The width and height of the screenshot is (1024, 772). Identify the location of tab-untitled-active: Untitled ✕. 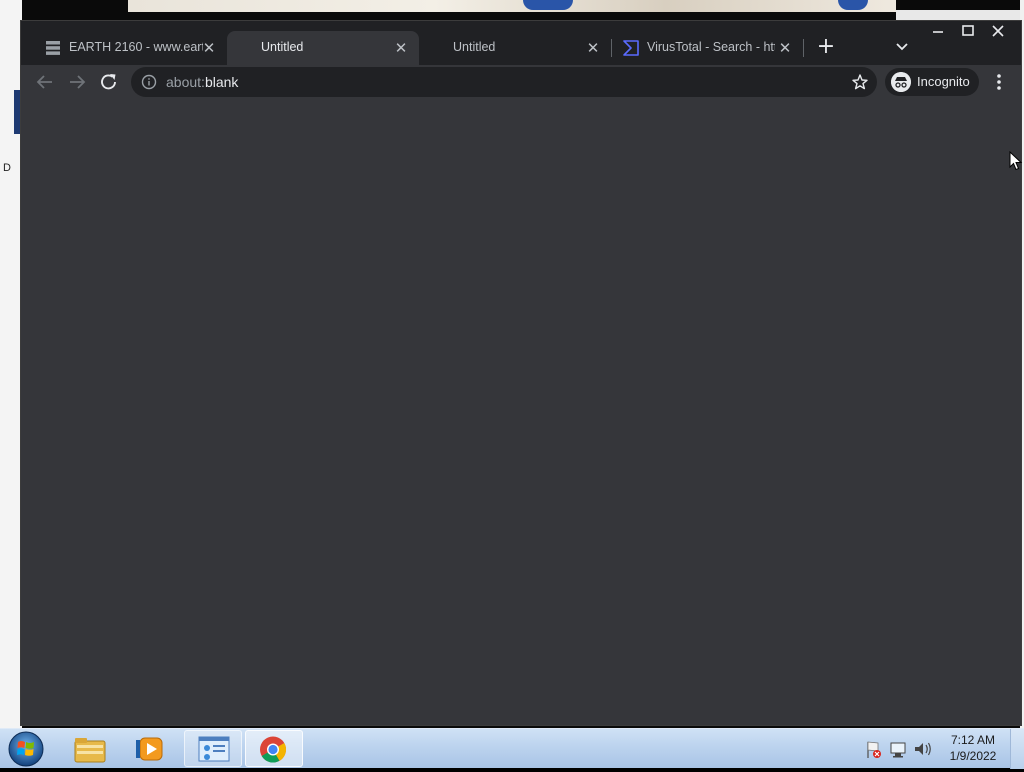
(323, 48).